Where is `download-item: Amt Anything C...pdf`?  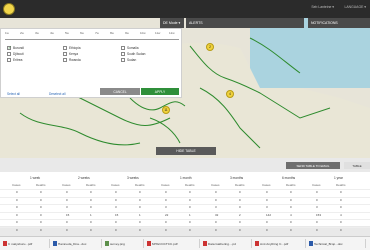
download-item: Amt Anything C...pdf is located at coordinates (280, 243).